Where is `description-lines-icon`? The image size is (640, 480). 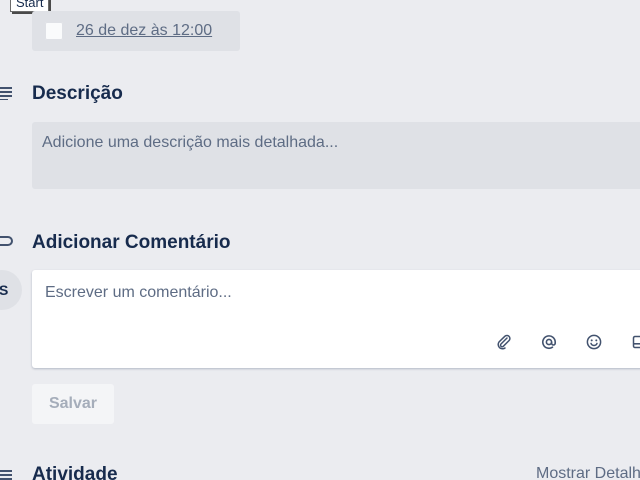
description-lines-icon is located at coordinates (7, 95).